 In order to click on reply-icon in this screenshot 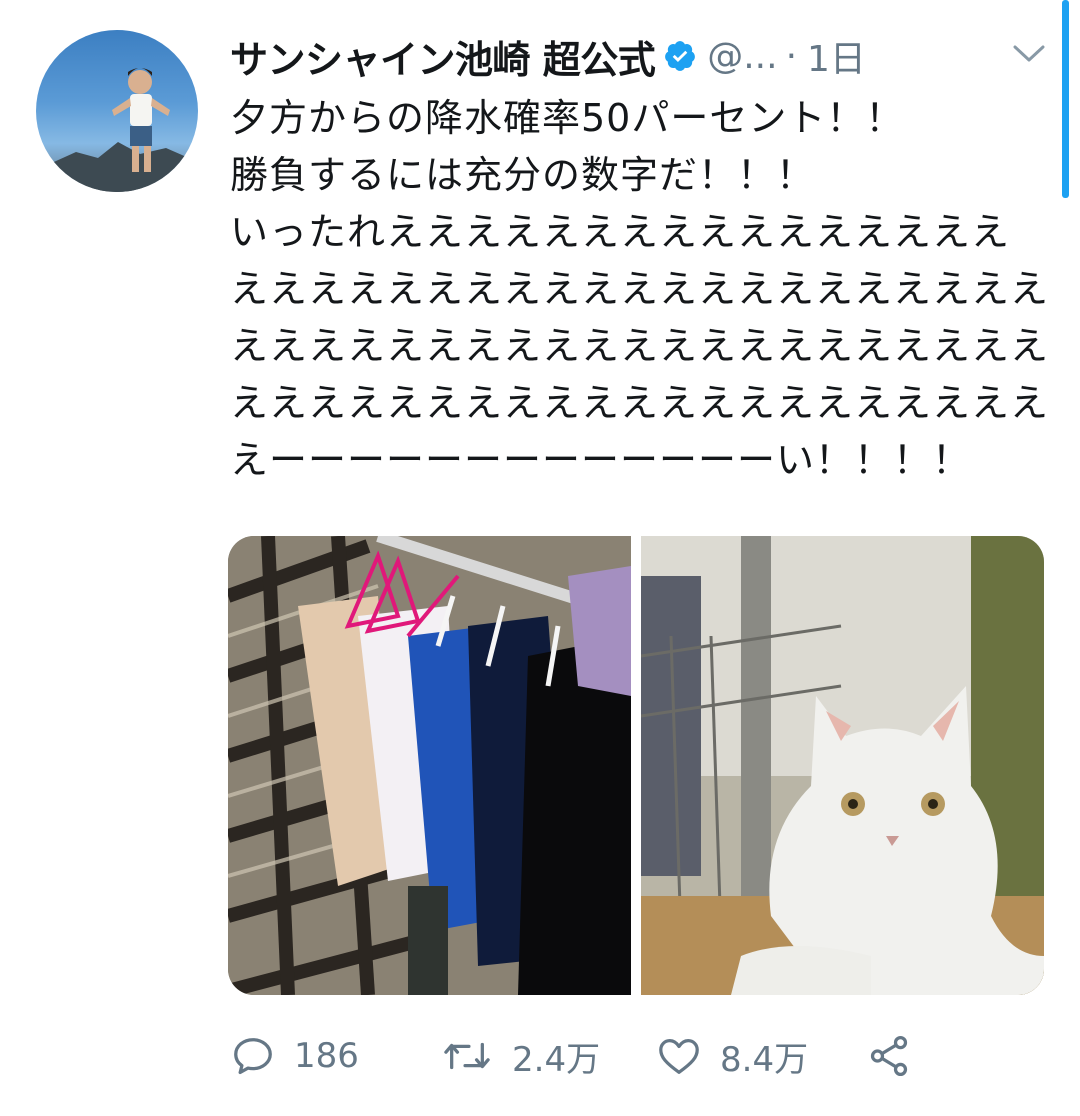, I will do `click(253, 1056)`.